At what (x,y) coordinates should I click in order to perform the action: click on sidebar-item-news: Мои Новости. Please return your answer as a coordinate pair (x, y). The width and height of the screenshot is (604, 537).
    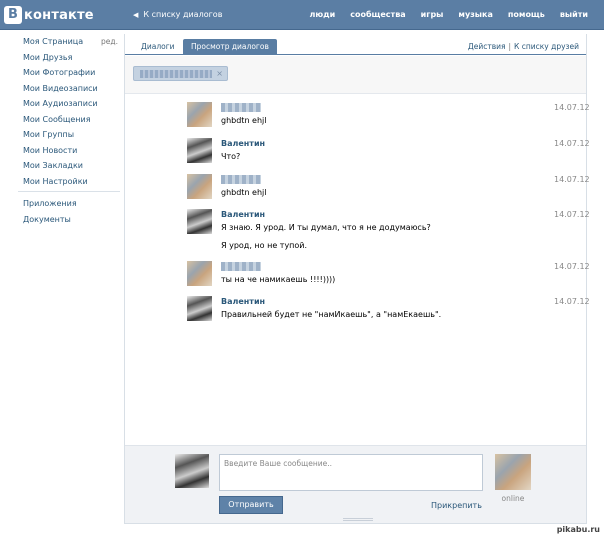
    Looking at the image, I should click on (69, 151).